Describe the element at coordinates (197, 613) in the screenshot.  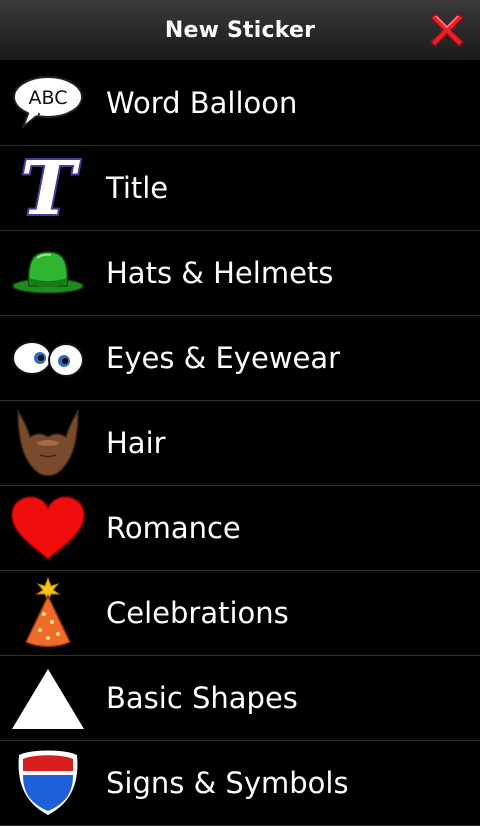
I see `list-item-label: Celebrations` at that location.